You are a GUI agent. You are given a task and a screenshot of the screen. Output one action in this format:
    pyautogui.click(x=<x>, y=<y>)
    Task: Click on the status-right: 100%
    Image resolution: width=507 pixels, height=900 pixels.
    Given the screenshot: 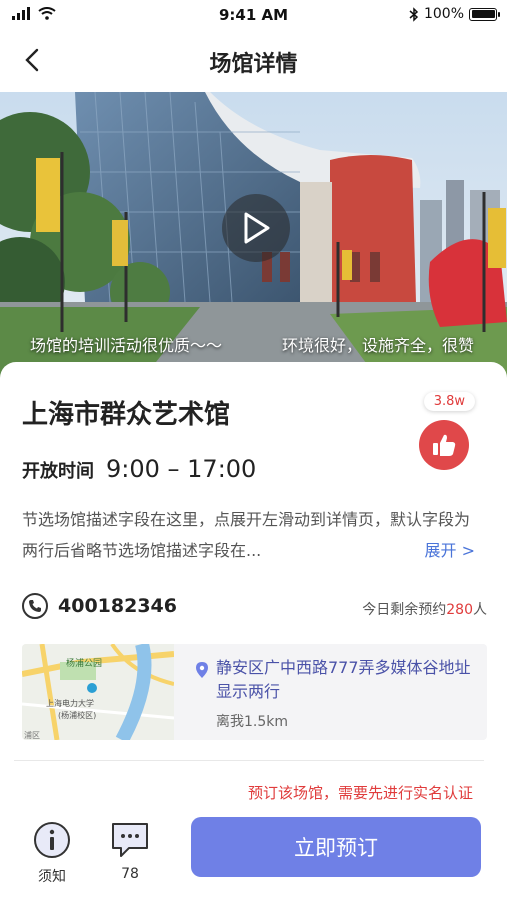 What is the action you would take?
    pyautogui.click(x=454, y=14)
    